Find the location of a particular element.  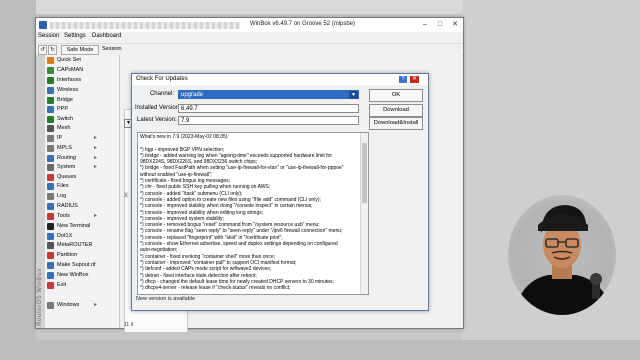

dialog-title: Check For Updates is located at coordinates (162, 79).